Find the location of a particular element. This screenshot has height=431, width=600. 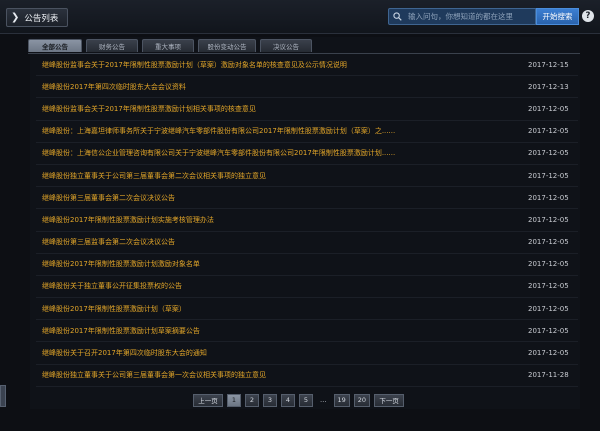

list-item: 继峰股份关于召开2017年第四次临时股东大会的通知 2017-12-05 is located at coordinates (307, 353).